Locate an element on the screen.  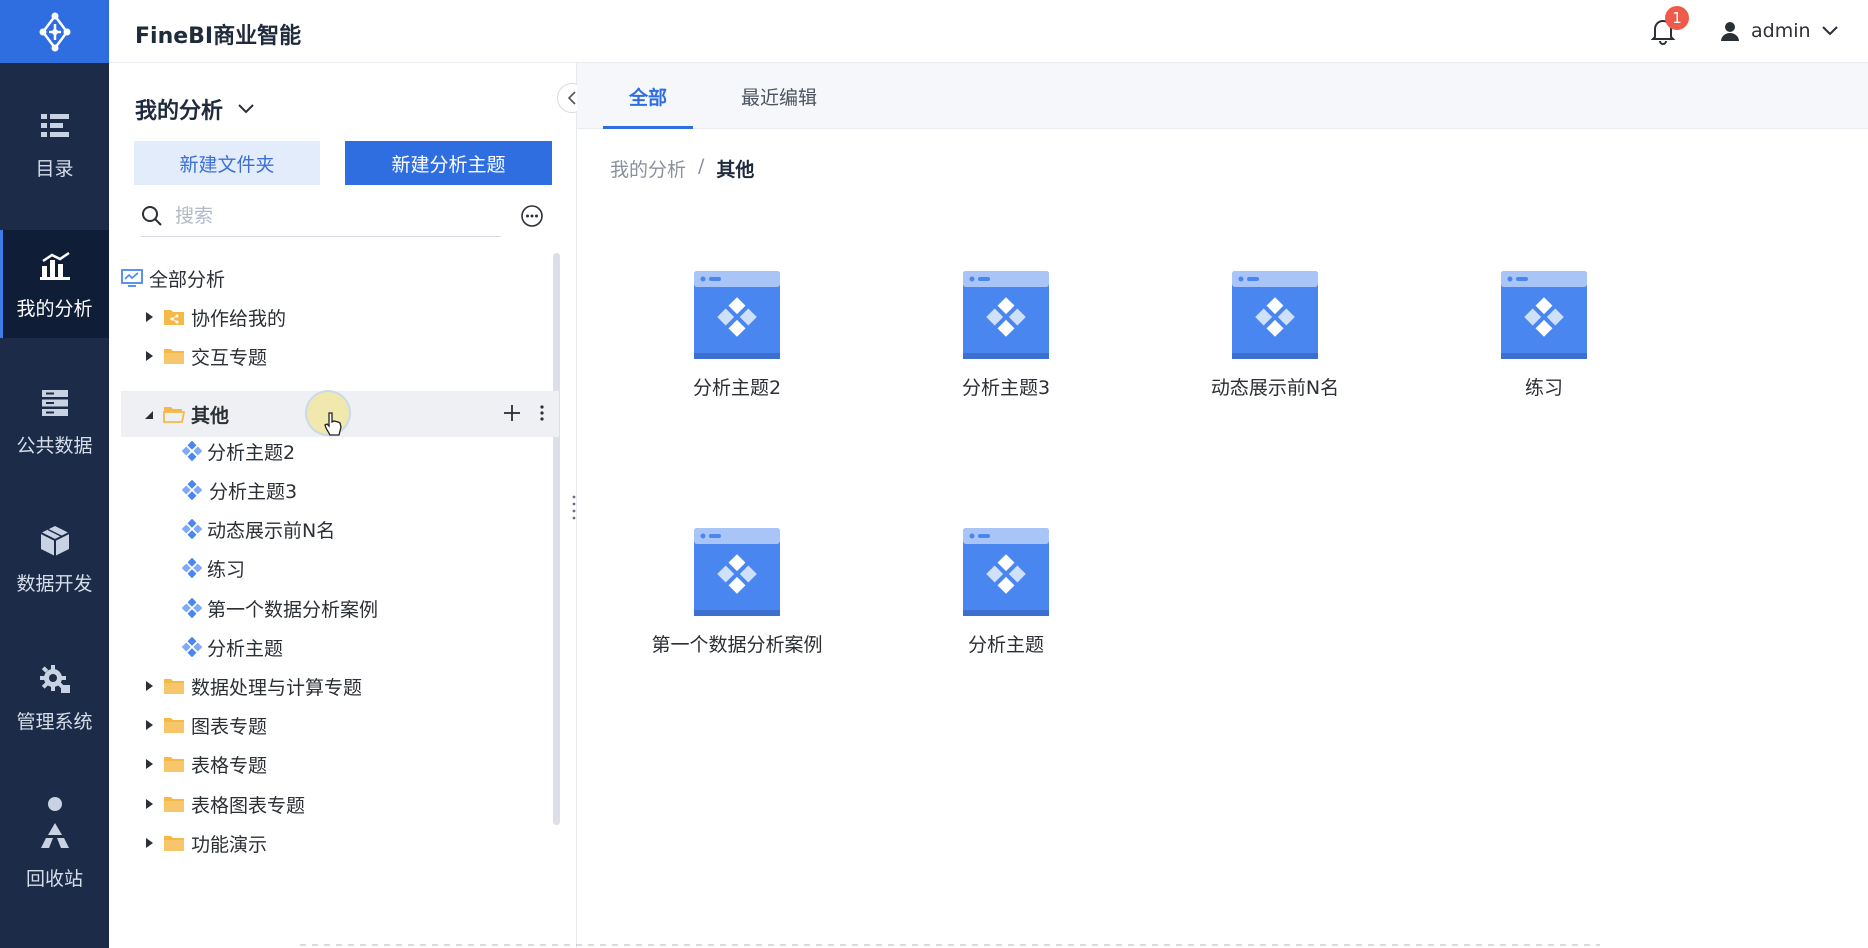
bottom-scroll-artifact is located at coordinates (950, 945).